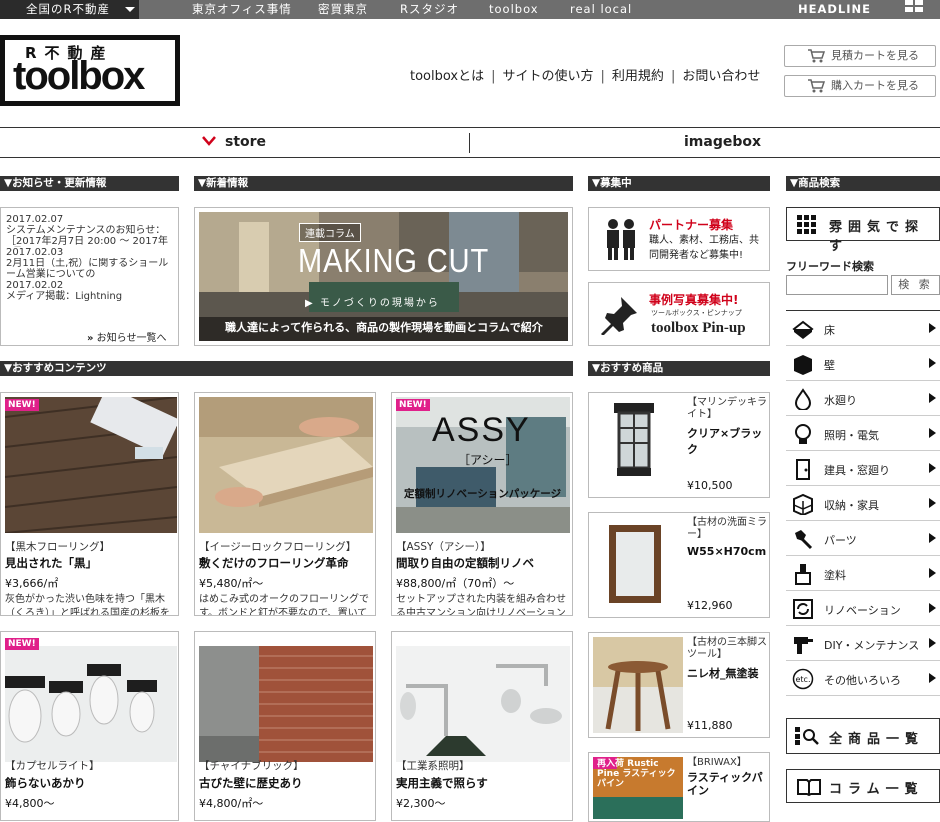 The height and width of the screenshot is (822, 940). Describe the element at coordinates (809, 787) in the screenshot. I see `book-icon` at that location.